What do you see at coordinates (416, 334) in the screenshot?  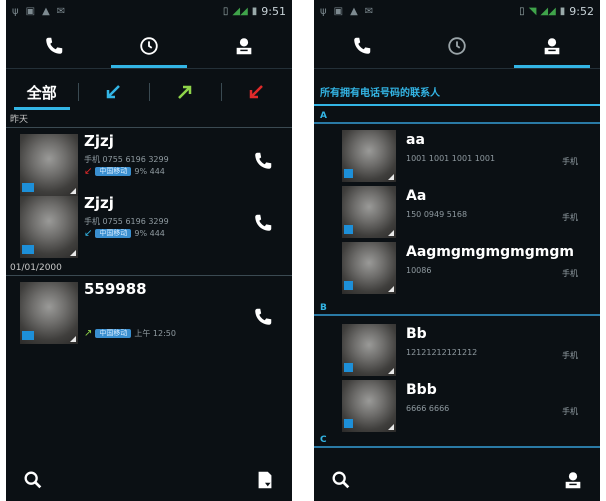 I see `contact-name: Bb` at bounding box center [416, 334].